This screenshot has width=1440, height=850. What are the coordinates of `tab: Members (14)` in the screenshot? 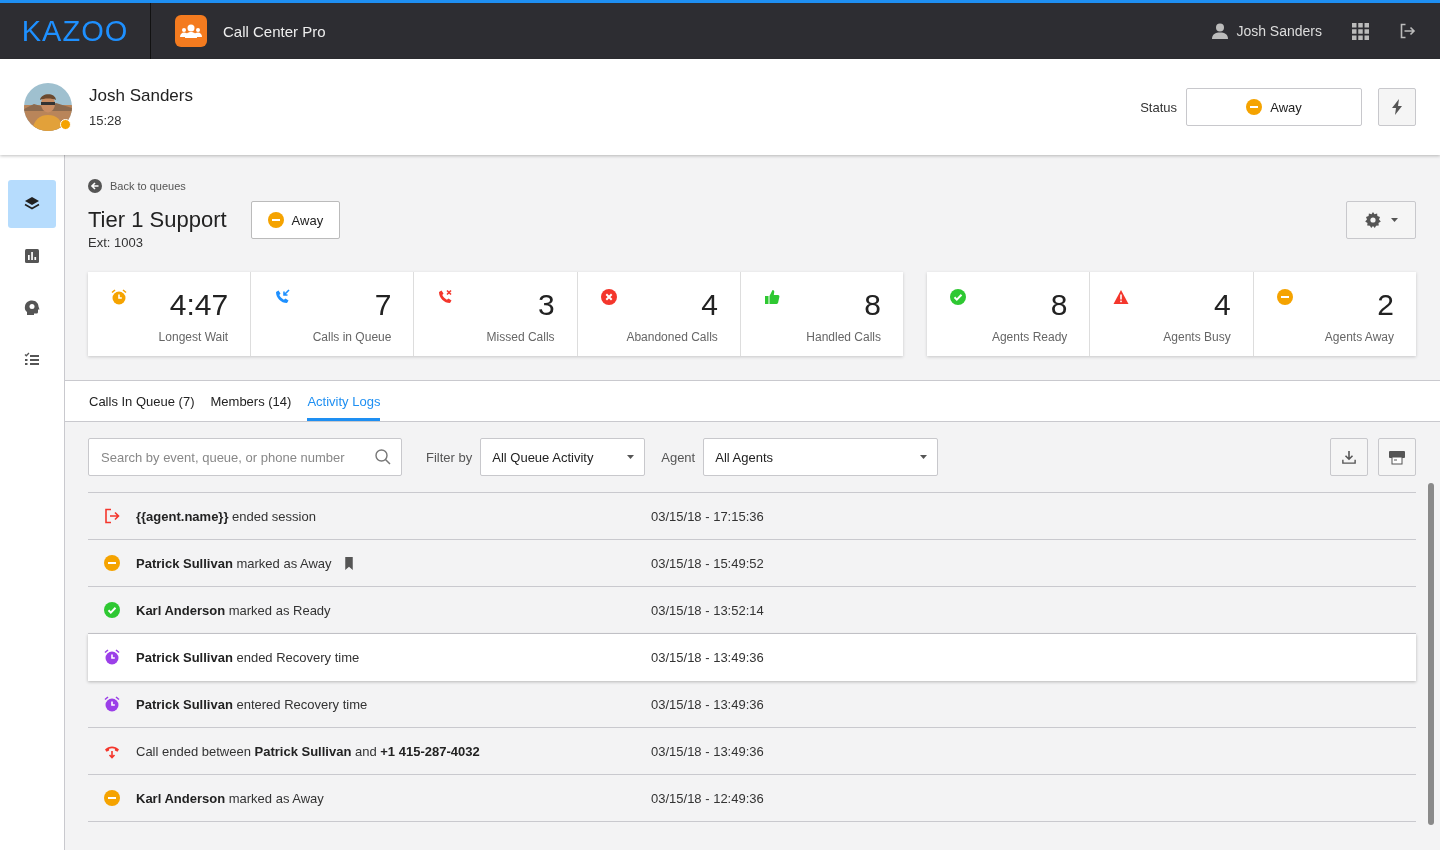 It's located at (251, 401).